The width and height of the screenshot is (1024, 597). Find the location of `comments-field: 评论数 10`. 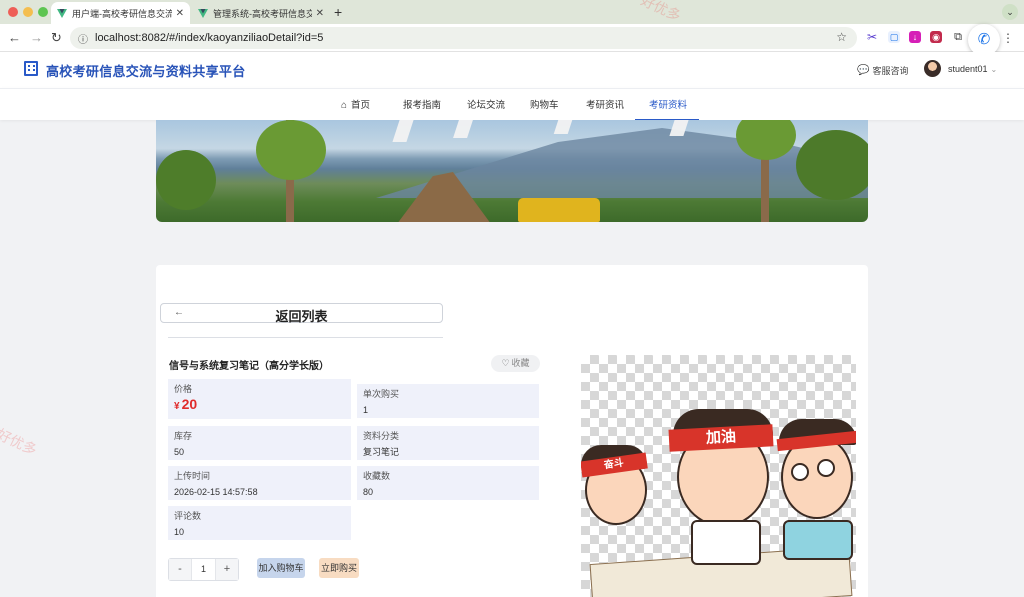

comments-field: 评论数 10 is located at coordinates (259, 523).